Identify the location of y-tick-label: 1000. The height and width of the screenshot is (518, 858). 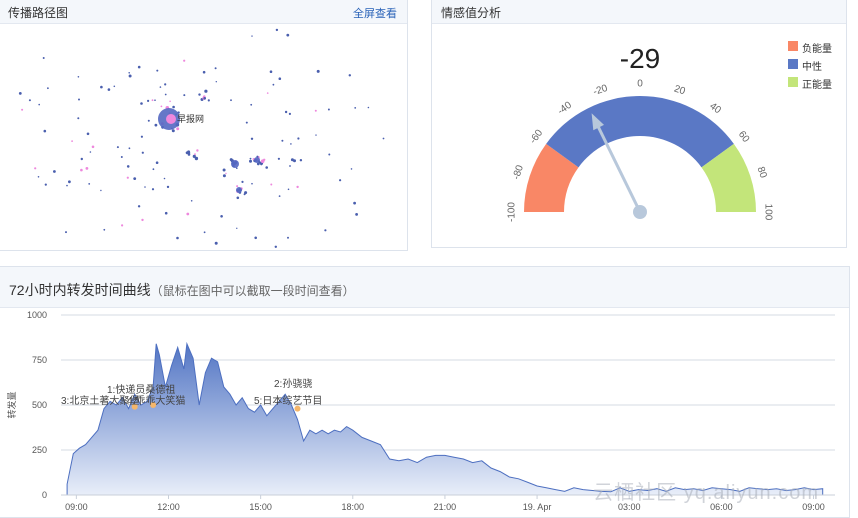
(37, 315).